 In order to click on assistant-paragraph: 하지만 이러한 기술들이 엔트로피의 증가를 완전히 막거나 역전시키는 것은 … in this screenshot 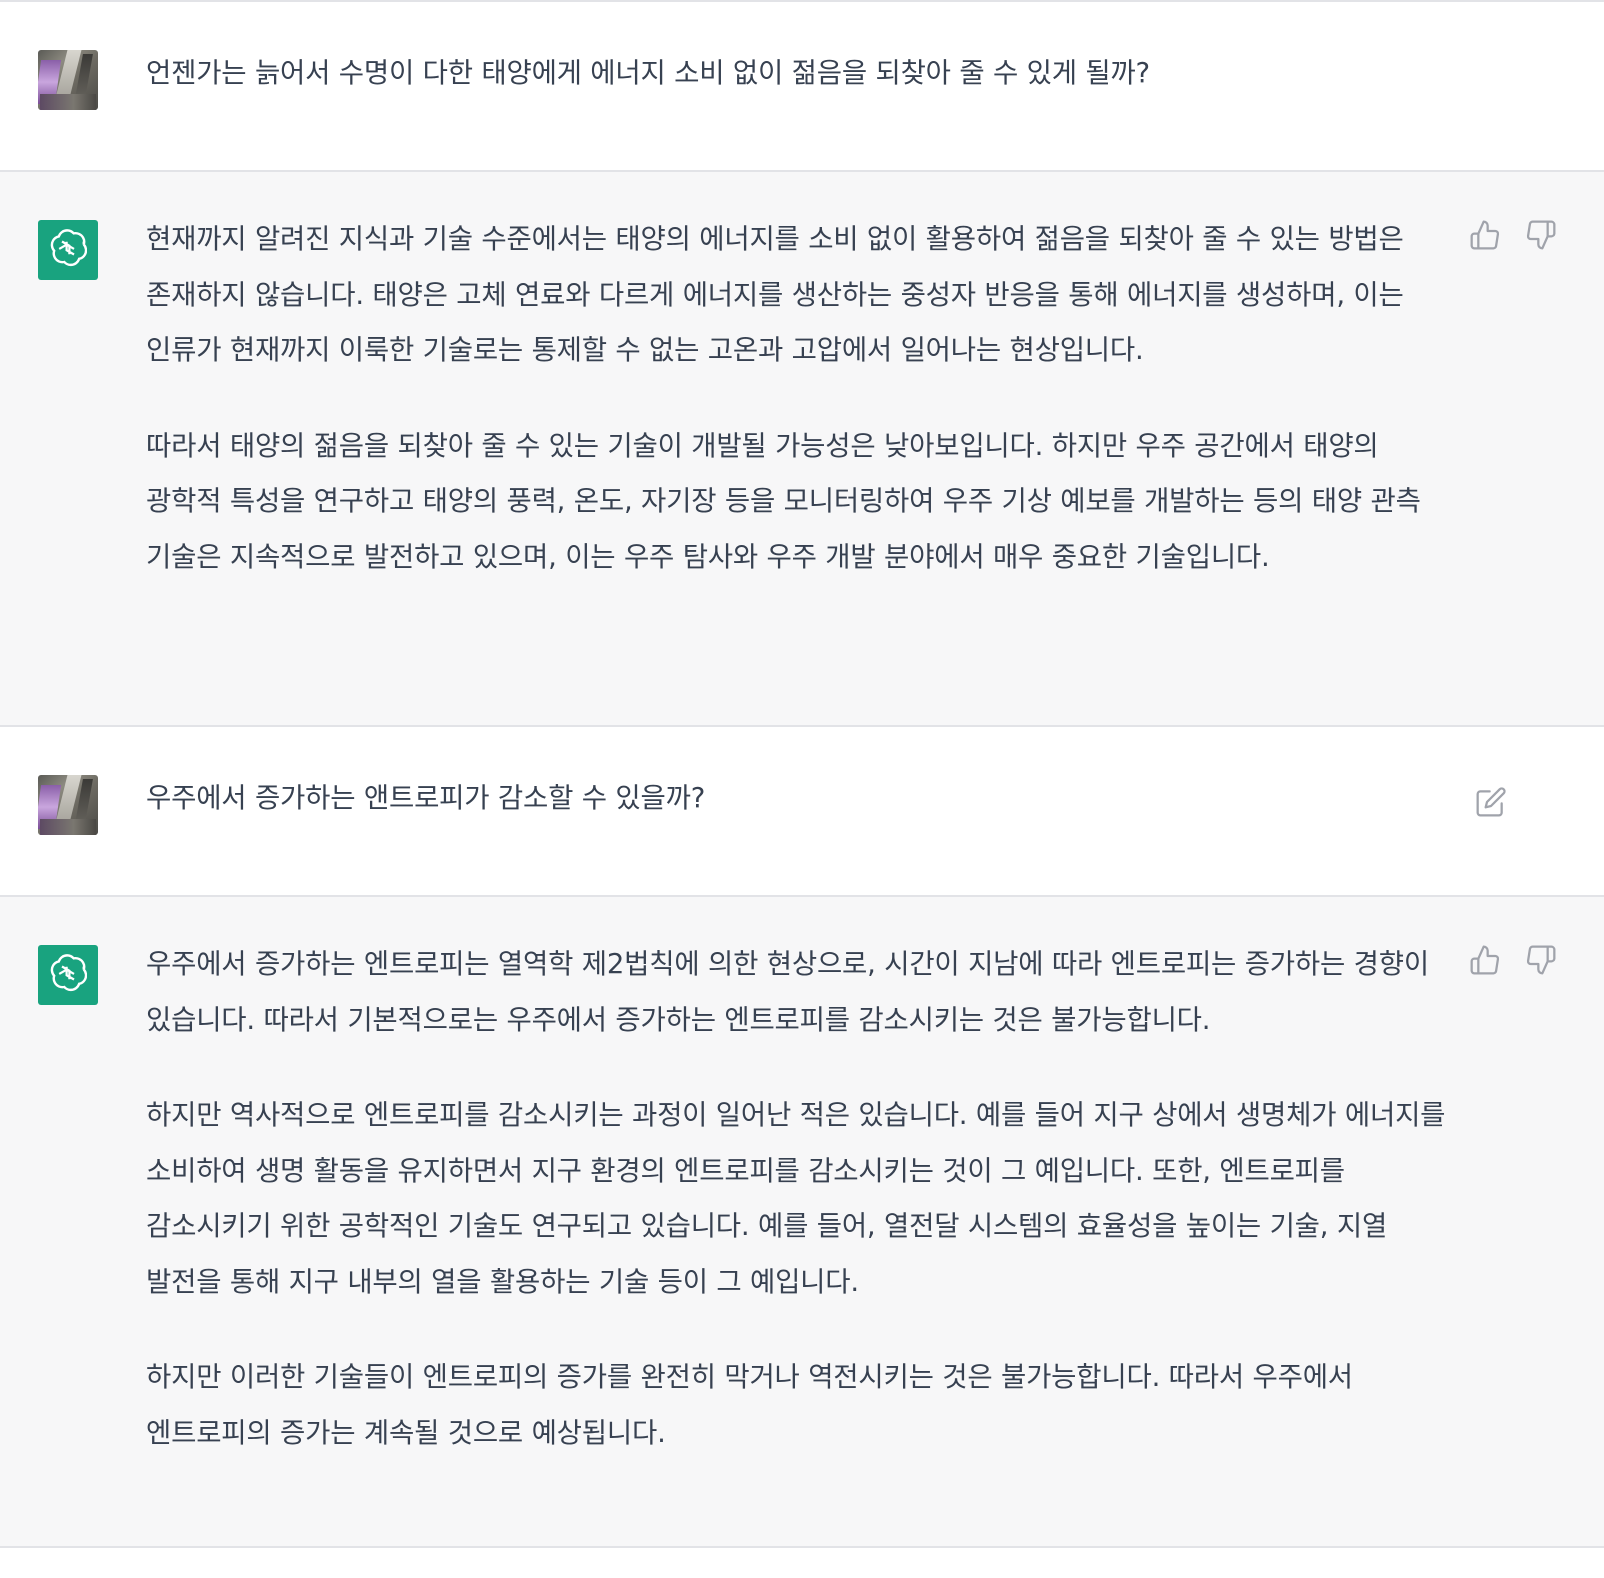, I will do `click(749, 1405)`.